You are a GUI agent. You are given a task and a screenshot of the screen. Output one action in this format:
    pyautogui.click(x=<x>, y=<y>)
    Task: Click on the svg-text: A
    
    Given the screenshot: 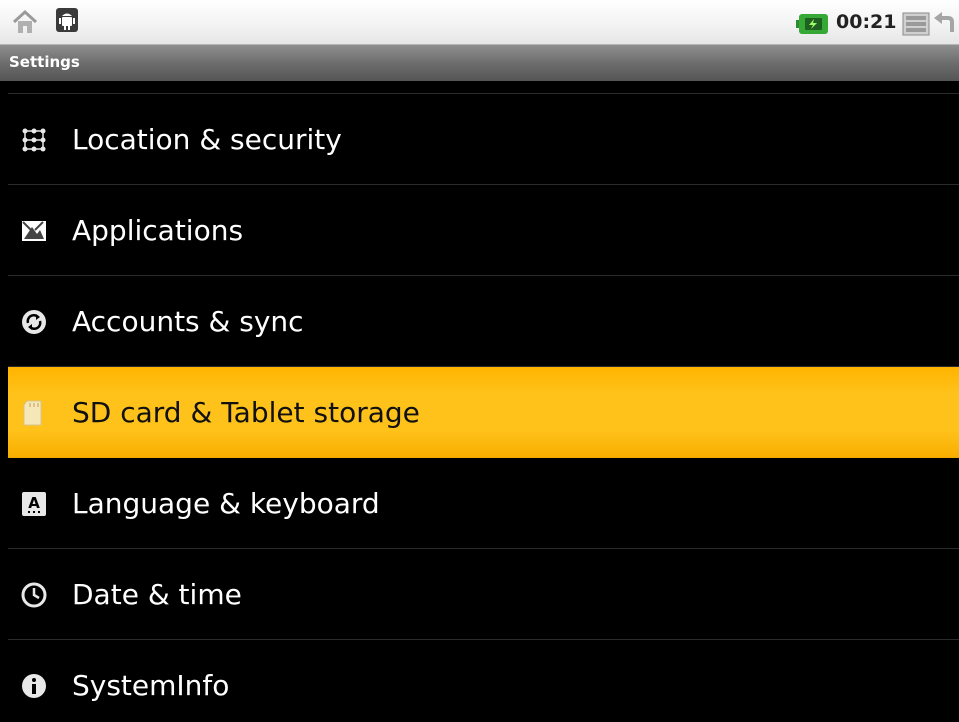 What is the action you would take?
    pyautogui.click(x=34, y=503)
    